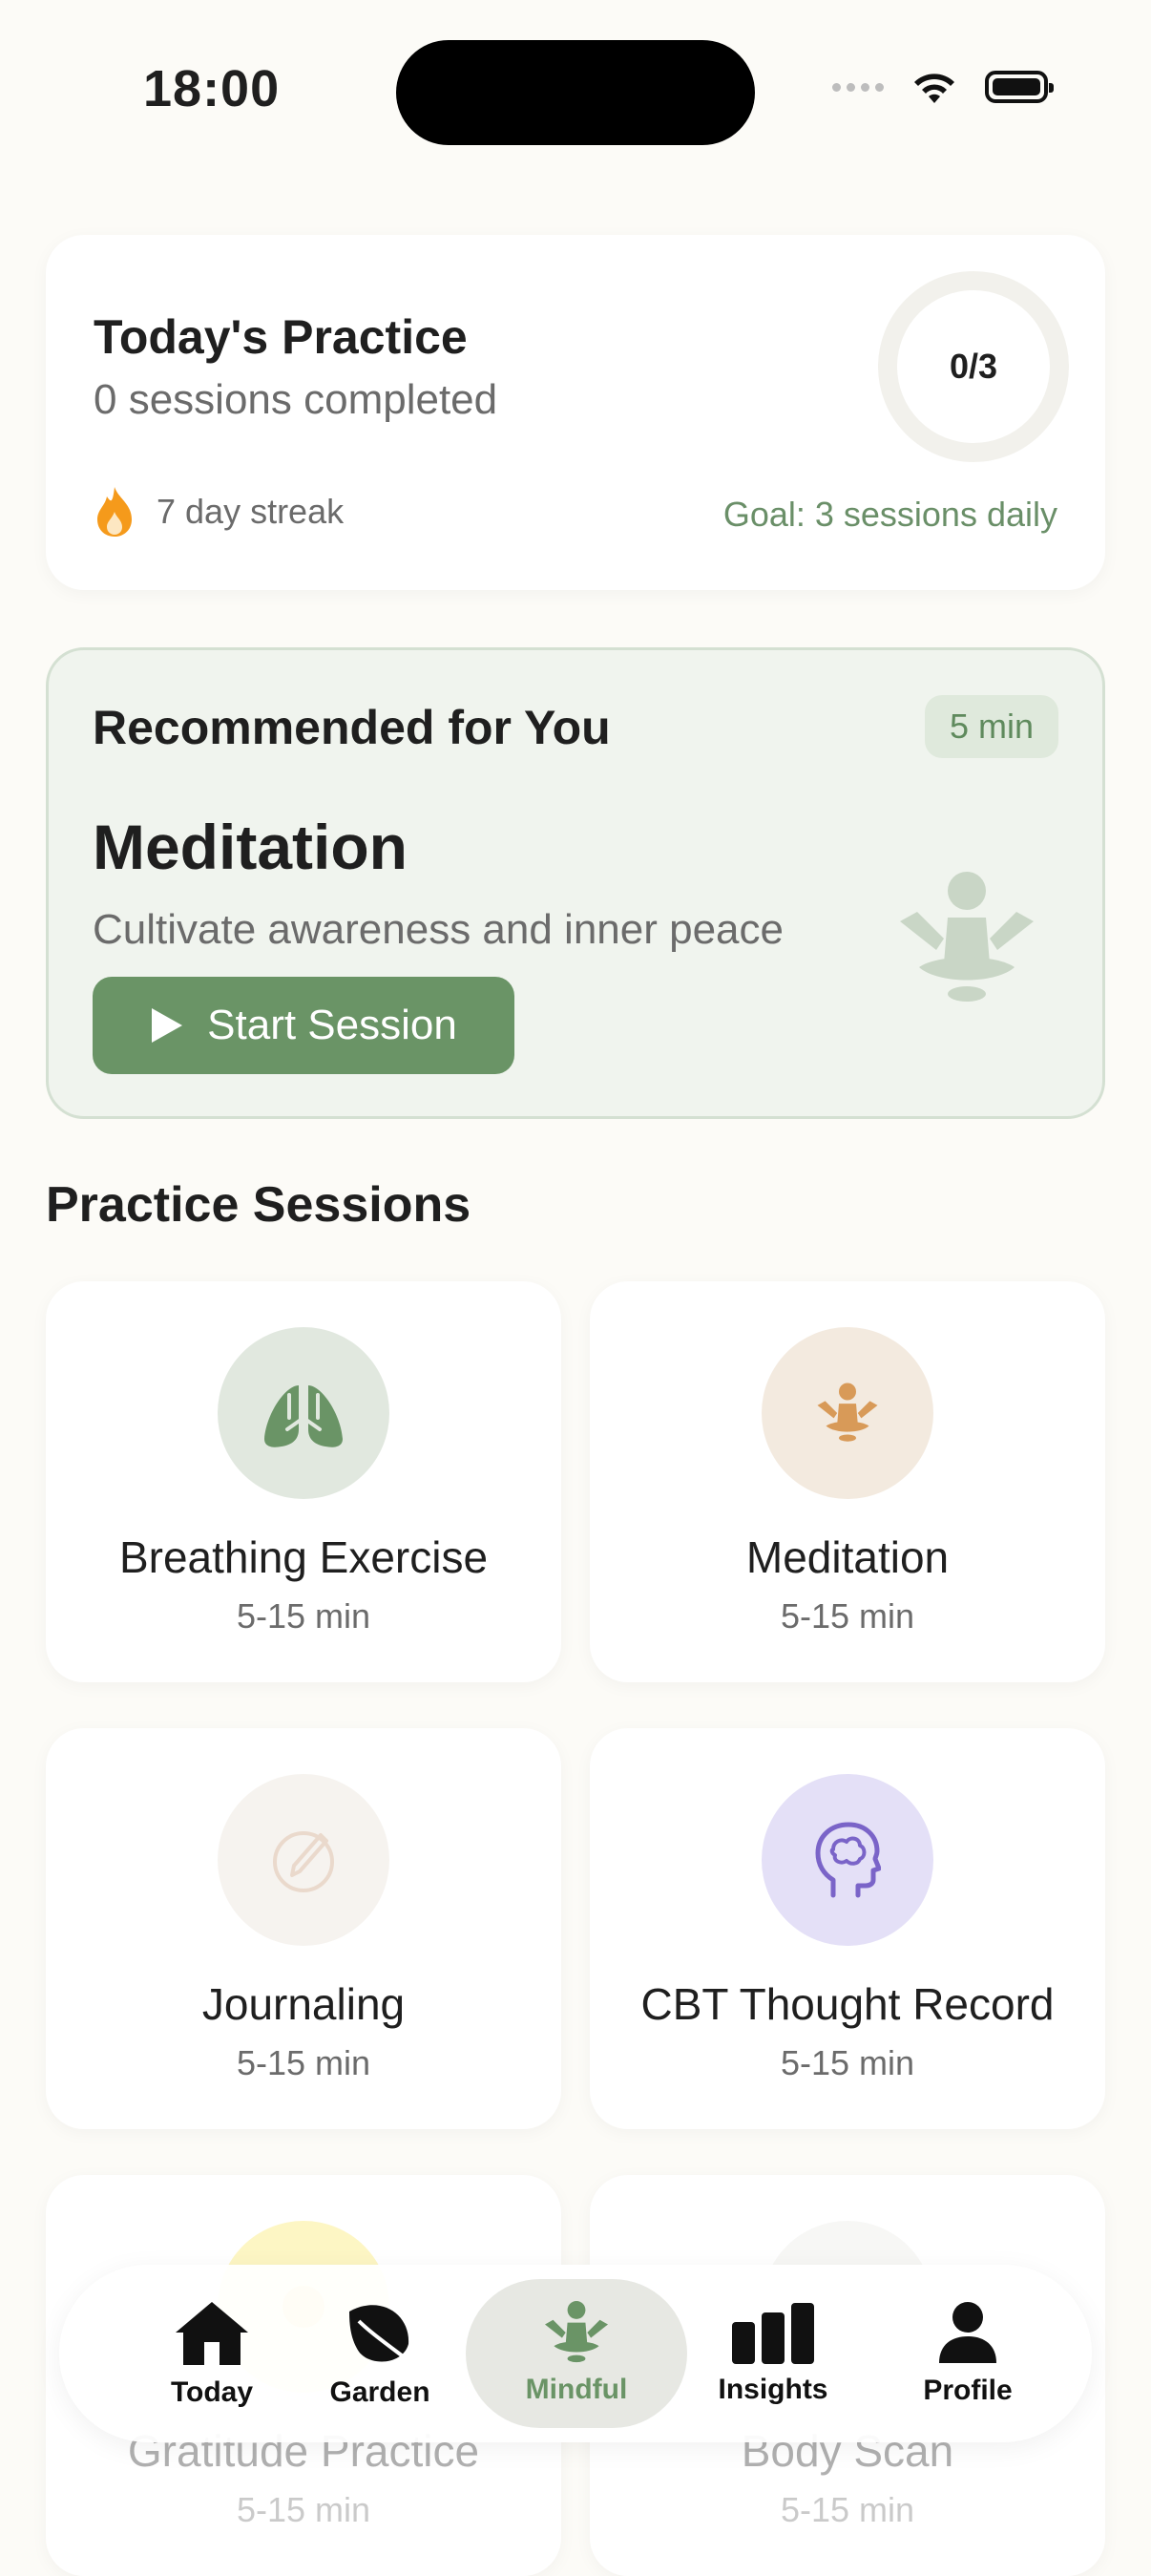 The height and width of the screenshot is (2576, 1151). I want to click on progress-count: 0/3, so click(973, 366).